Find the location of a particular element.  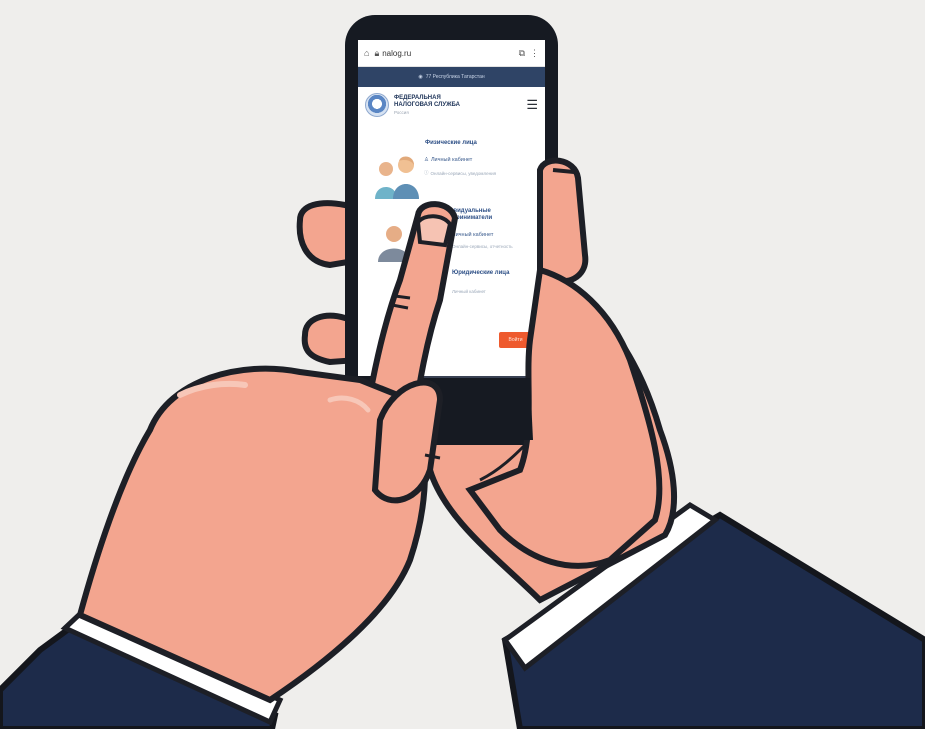

site-name-sub: Россия is located at coordinates (401, 112).